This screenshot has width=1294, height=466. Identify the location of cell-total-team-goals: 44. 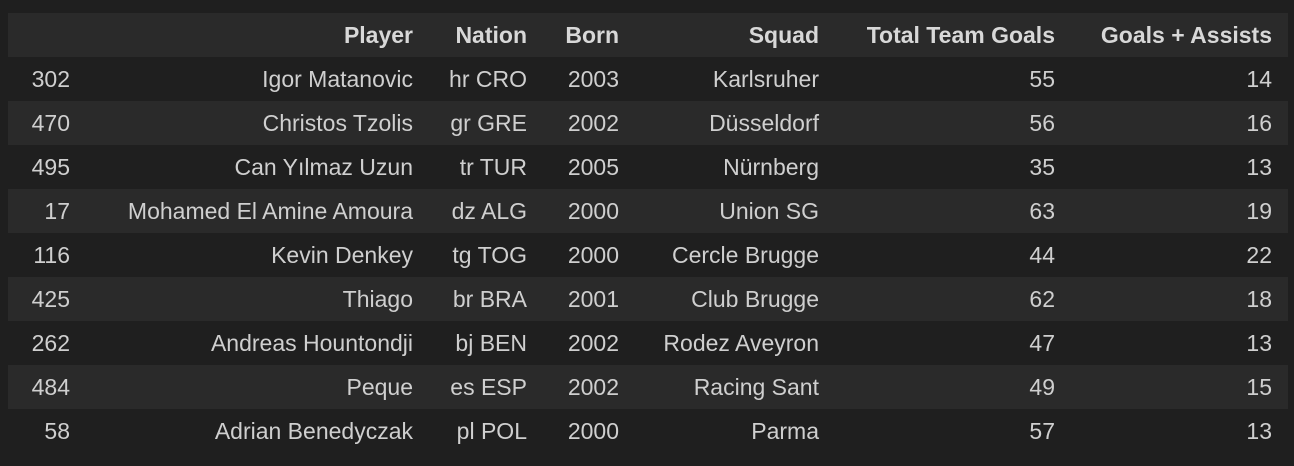
(1042, 255).